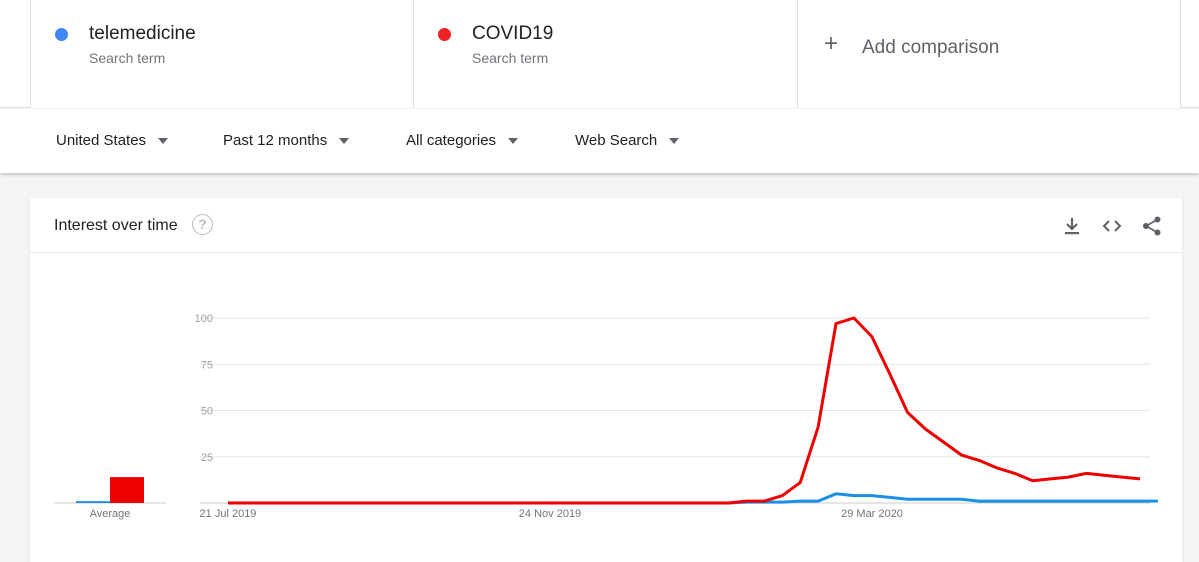 The image size is (1199, 562). Describe the element at coordinates (110, 514) in the screenshot. I see `average-label: Average` at that location.